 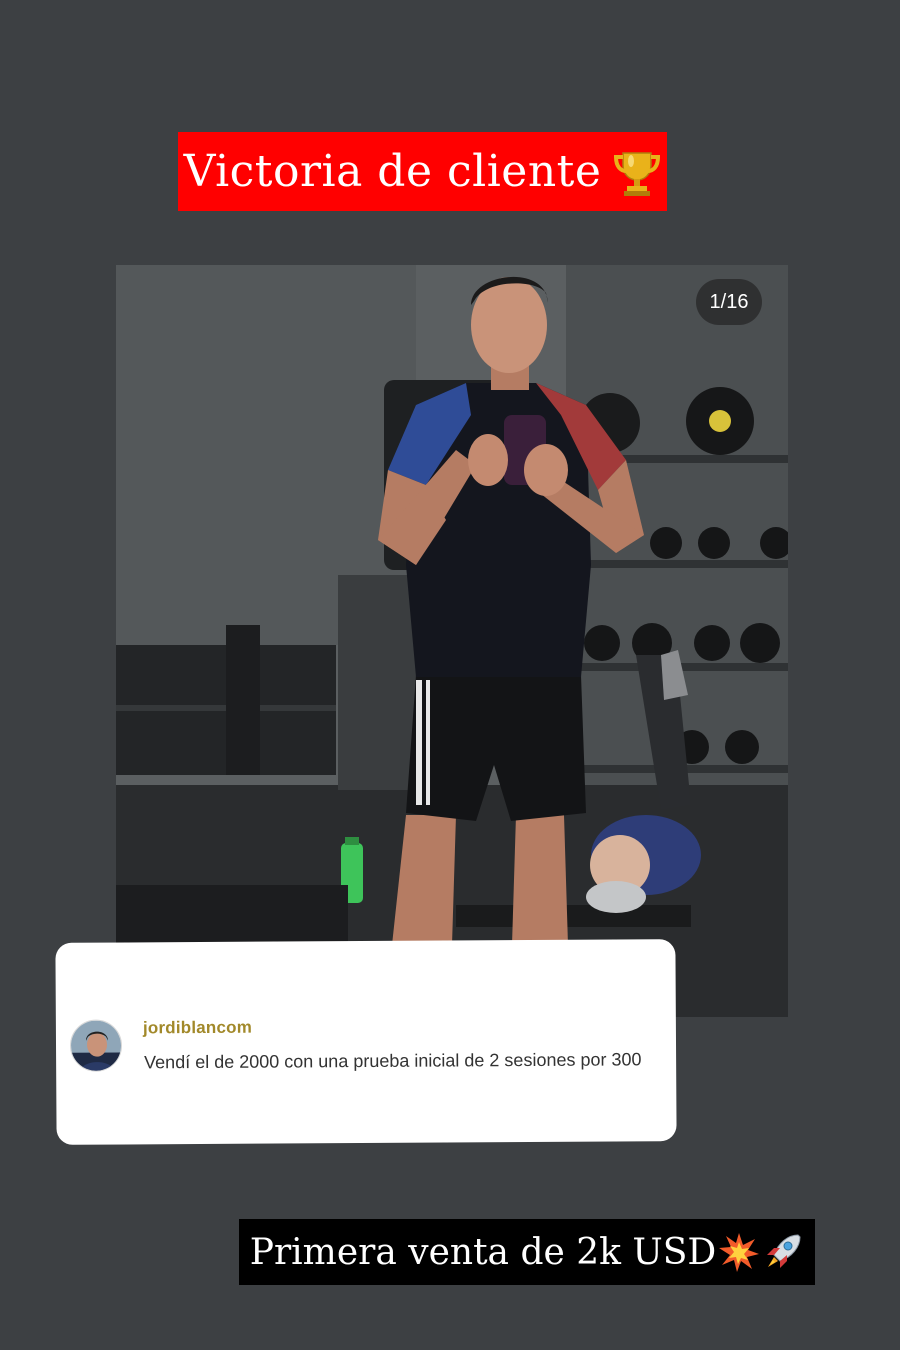 What do you see at coordinates (729, 302) in the screenshot?
I see `page-counter: 1/16` at bounding box center [729, 302].